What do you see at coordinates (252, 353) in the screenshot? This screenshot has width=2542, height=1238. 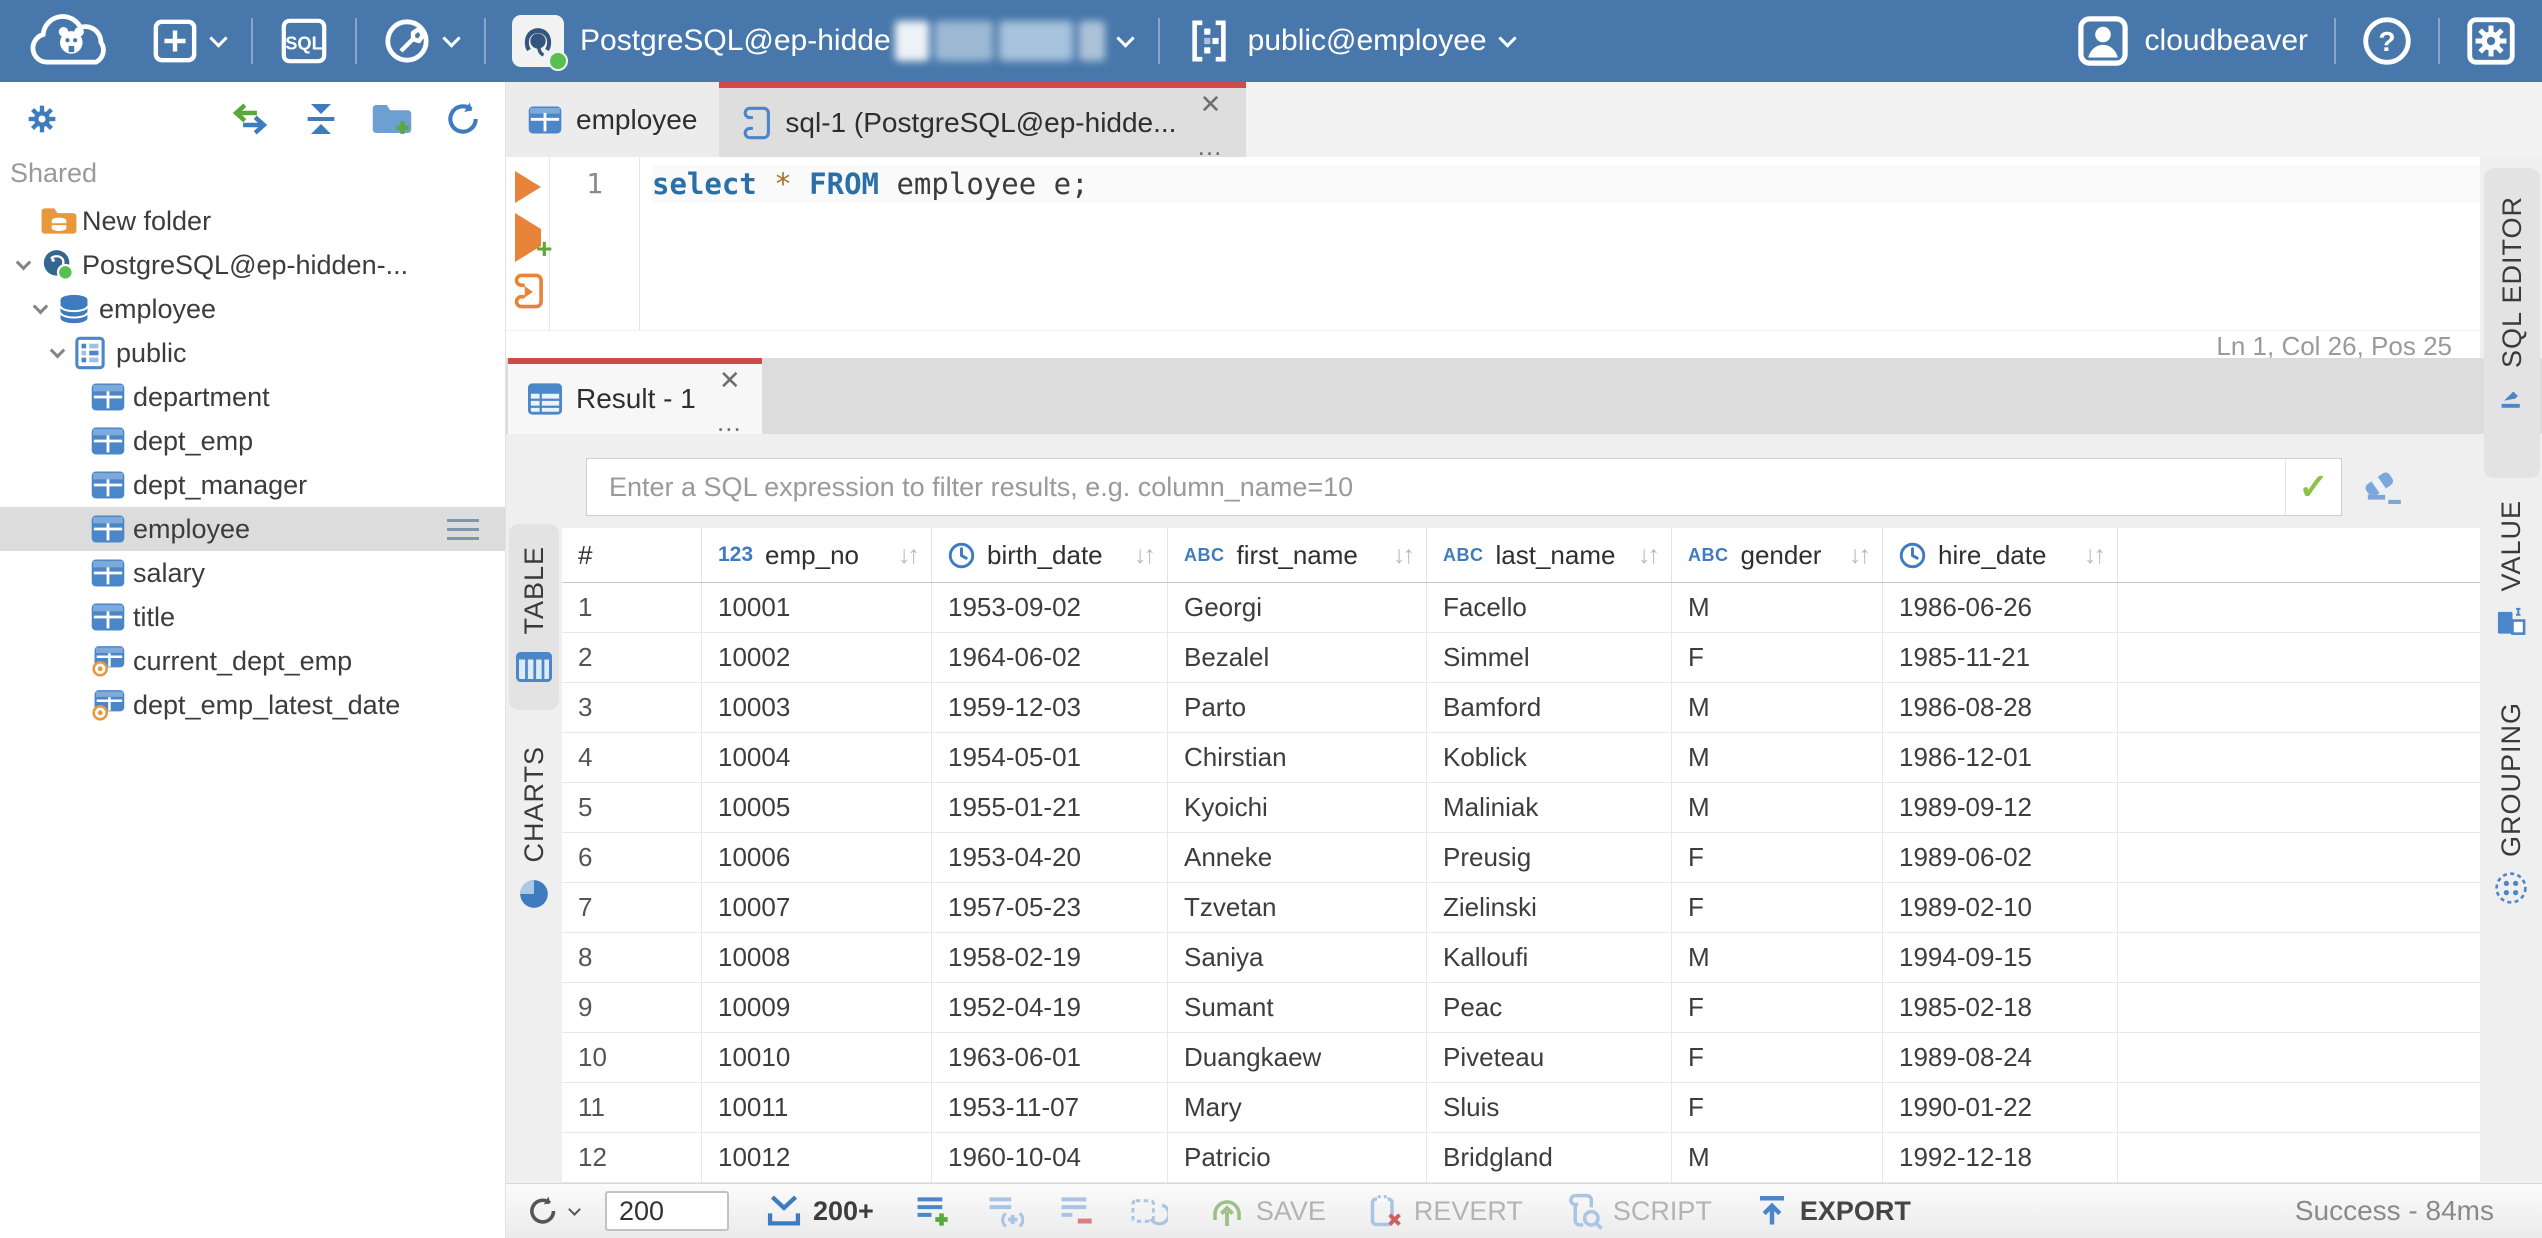 I see `tree-item-public: public` at bounding box center [252, 353].